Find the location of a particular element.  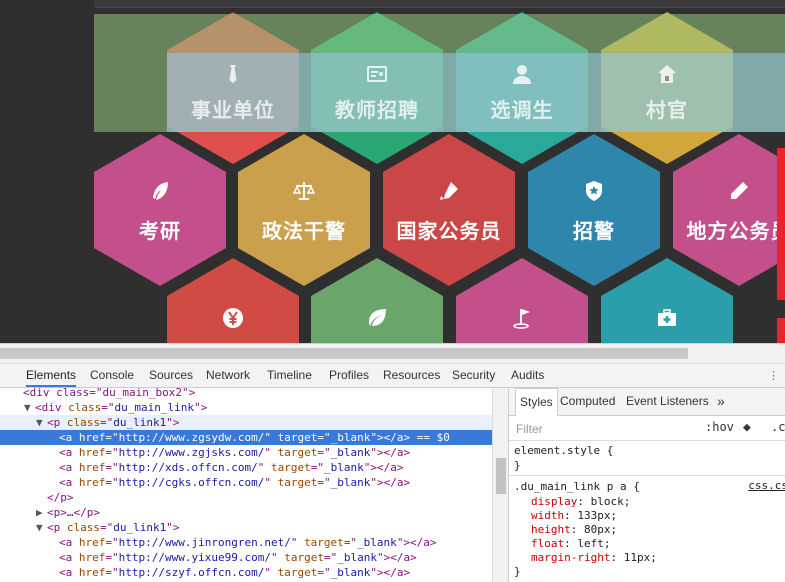

hex-label: 教师招聘 is located at coordinates (377, 108).